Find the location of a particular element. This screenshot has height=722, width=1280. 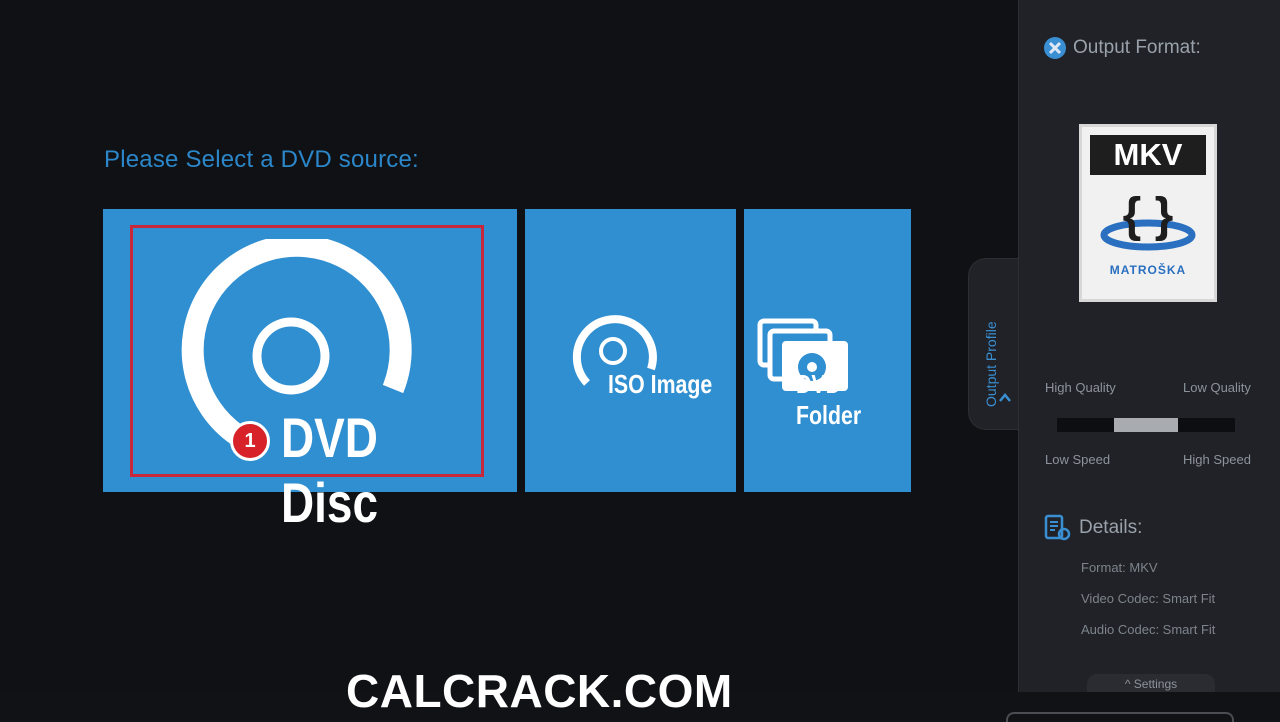

mkv-format-card: MKV { } MATROŠKA is located at coordinates (1148, 213).